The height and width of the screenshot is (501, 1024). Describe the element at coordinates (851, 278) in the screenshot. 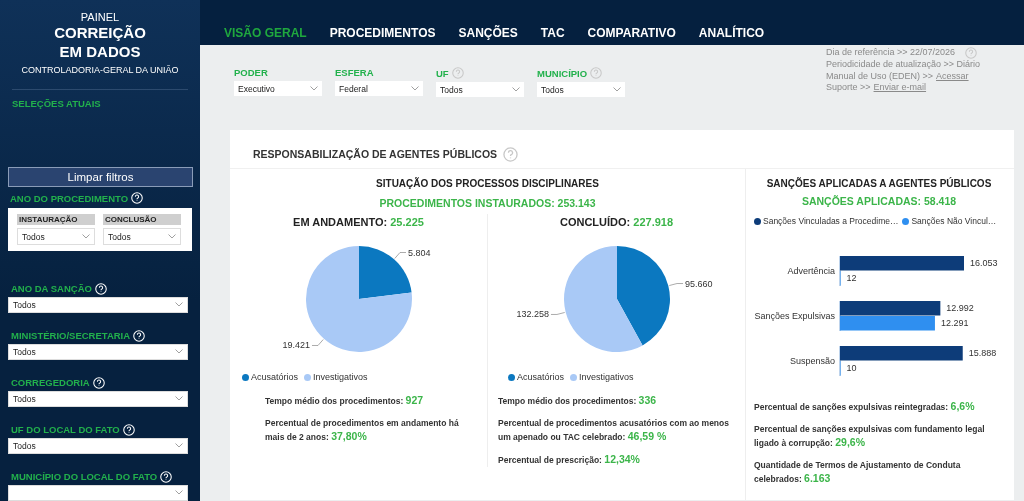

I see `data-label: 12` at that location.